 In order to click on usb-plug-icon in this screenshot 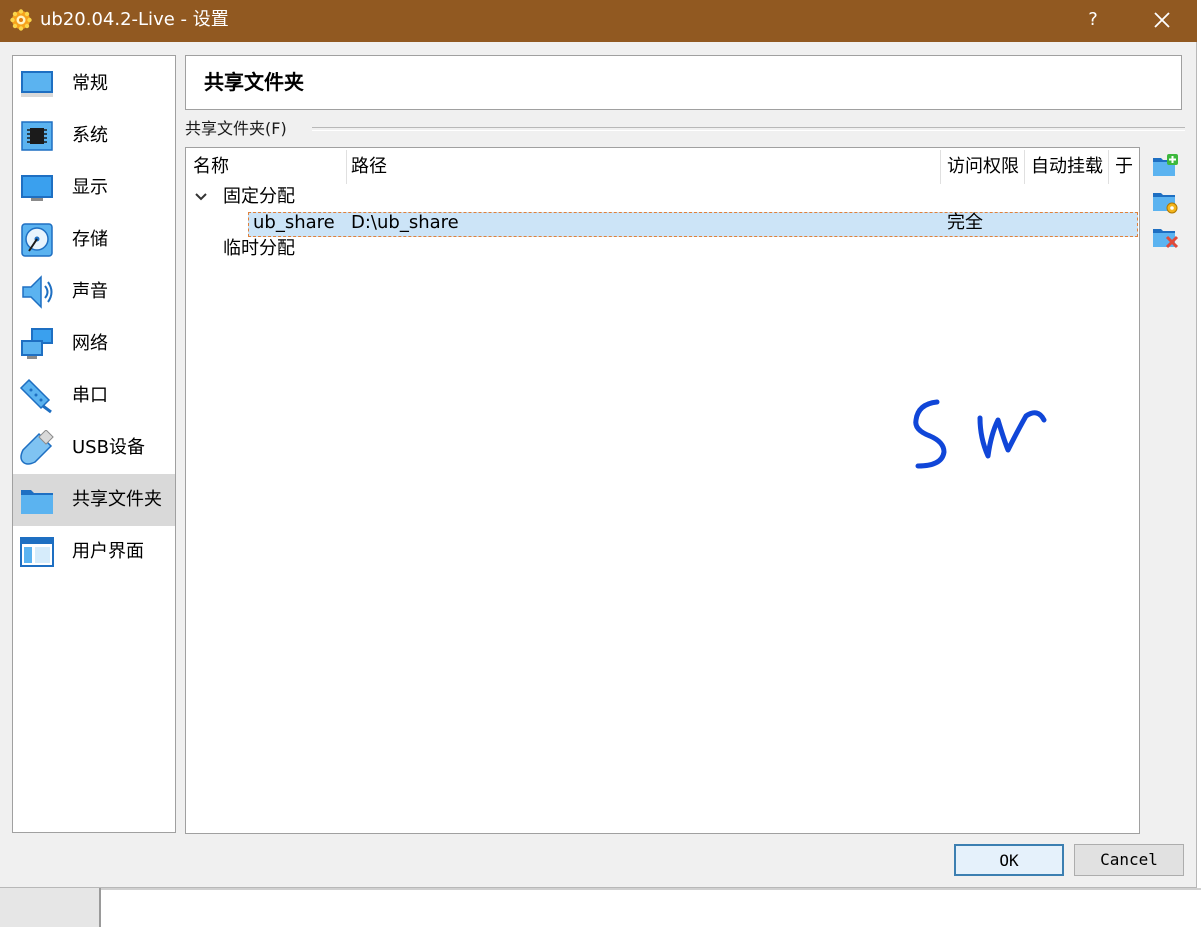, I will do `click(37, 447)`.